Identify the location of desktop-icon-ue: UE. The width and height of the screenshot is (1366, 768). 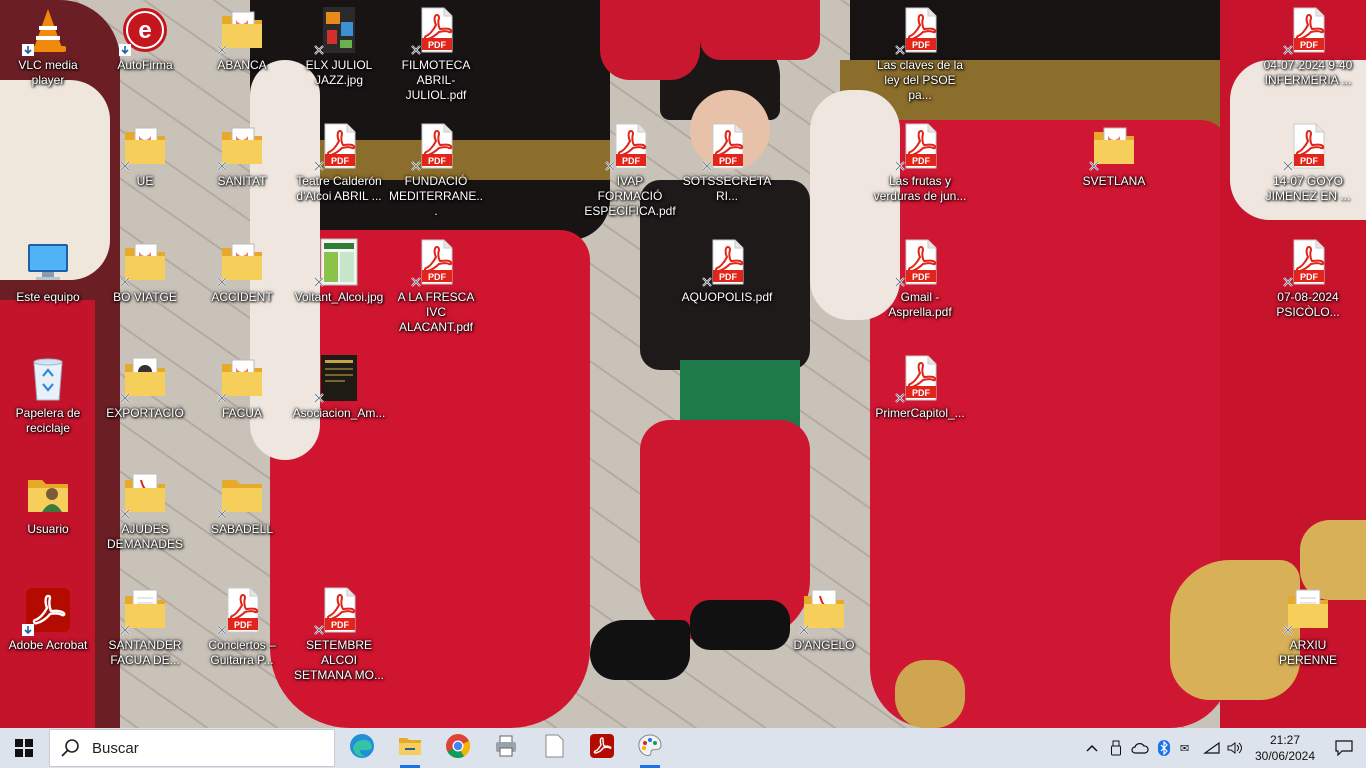
(145, 172).